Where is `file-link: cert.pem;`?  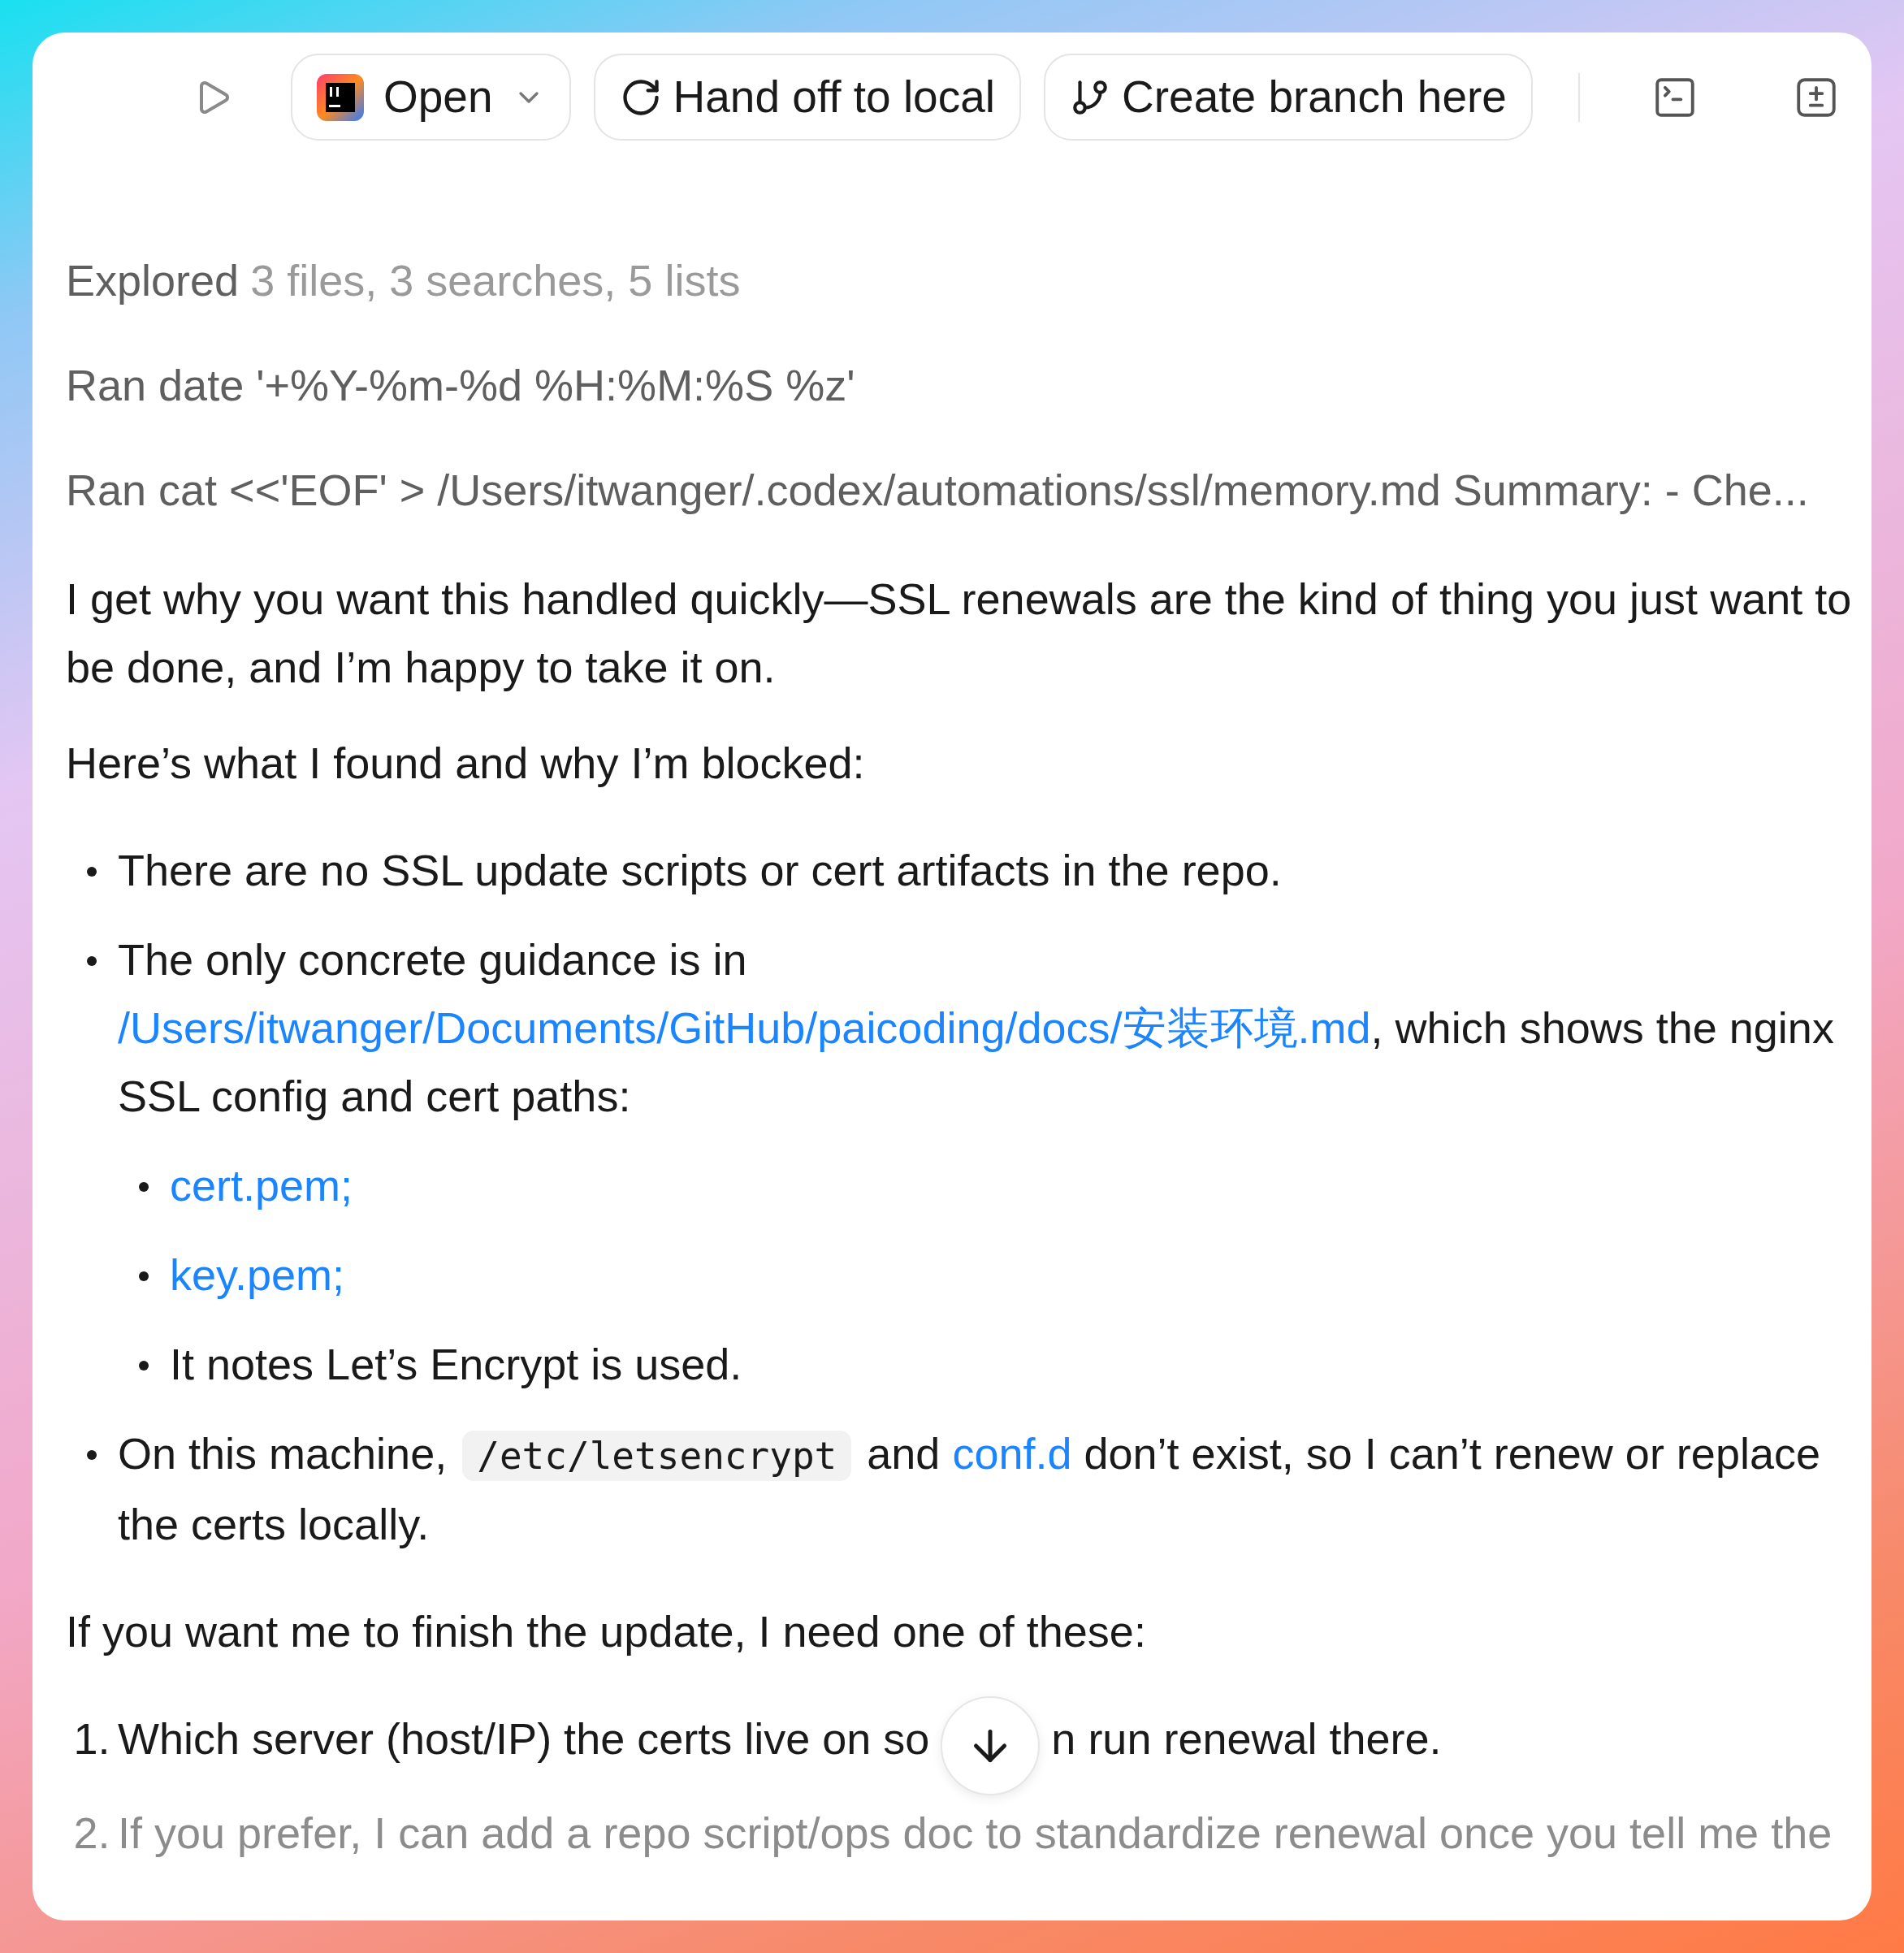 file-link: cert.pem; is located at coordinates (261, 1185).